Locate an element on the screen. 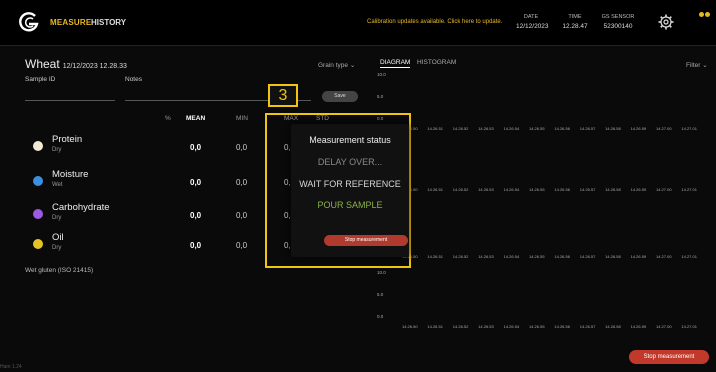  modal-stop-measurement-button: Stop measurement is located at coordinates (366, 240).